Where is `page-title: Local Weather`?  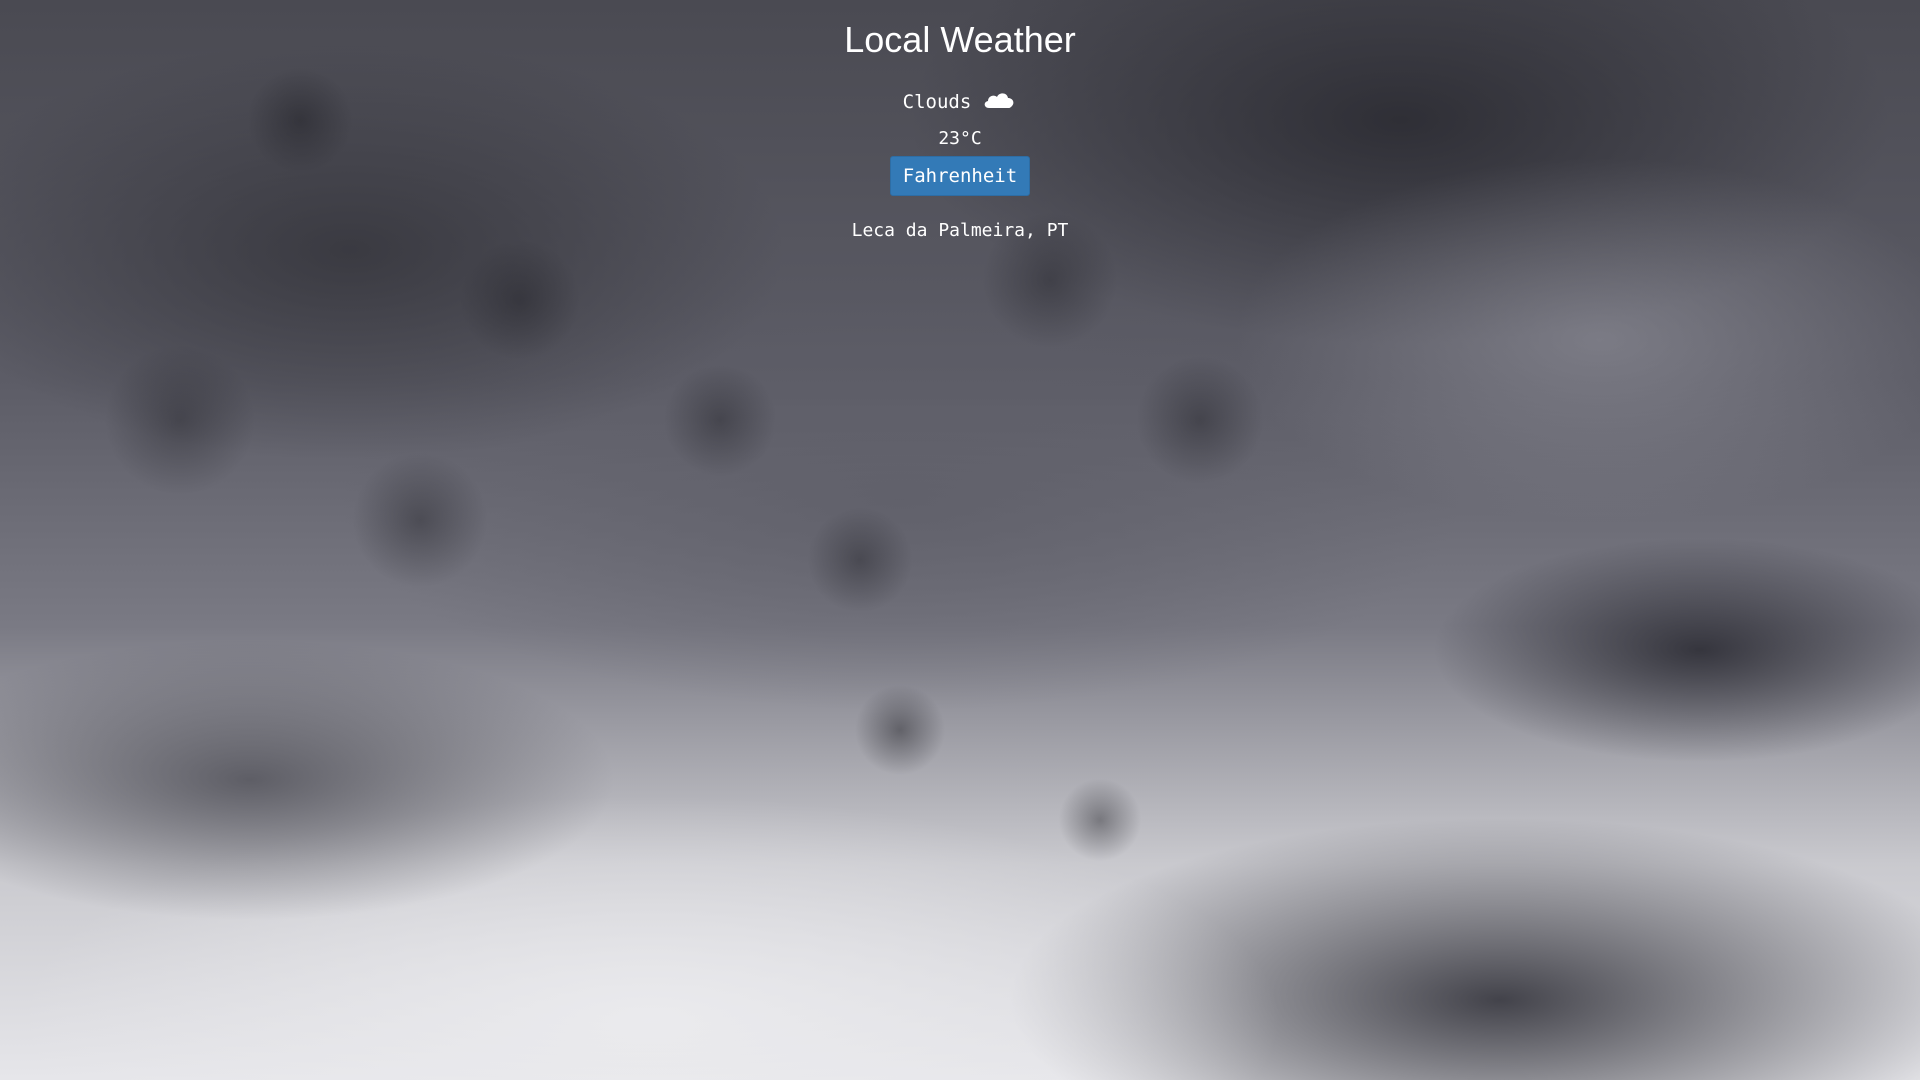
page-title: Local Weather is located at coordinates (960, 39).